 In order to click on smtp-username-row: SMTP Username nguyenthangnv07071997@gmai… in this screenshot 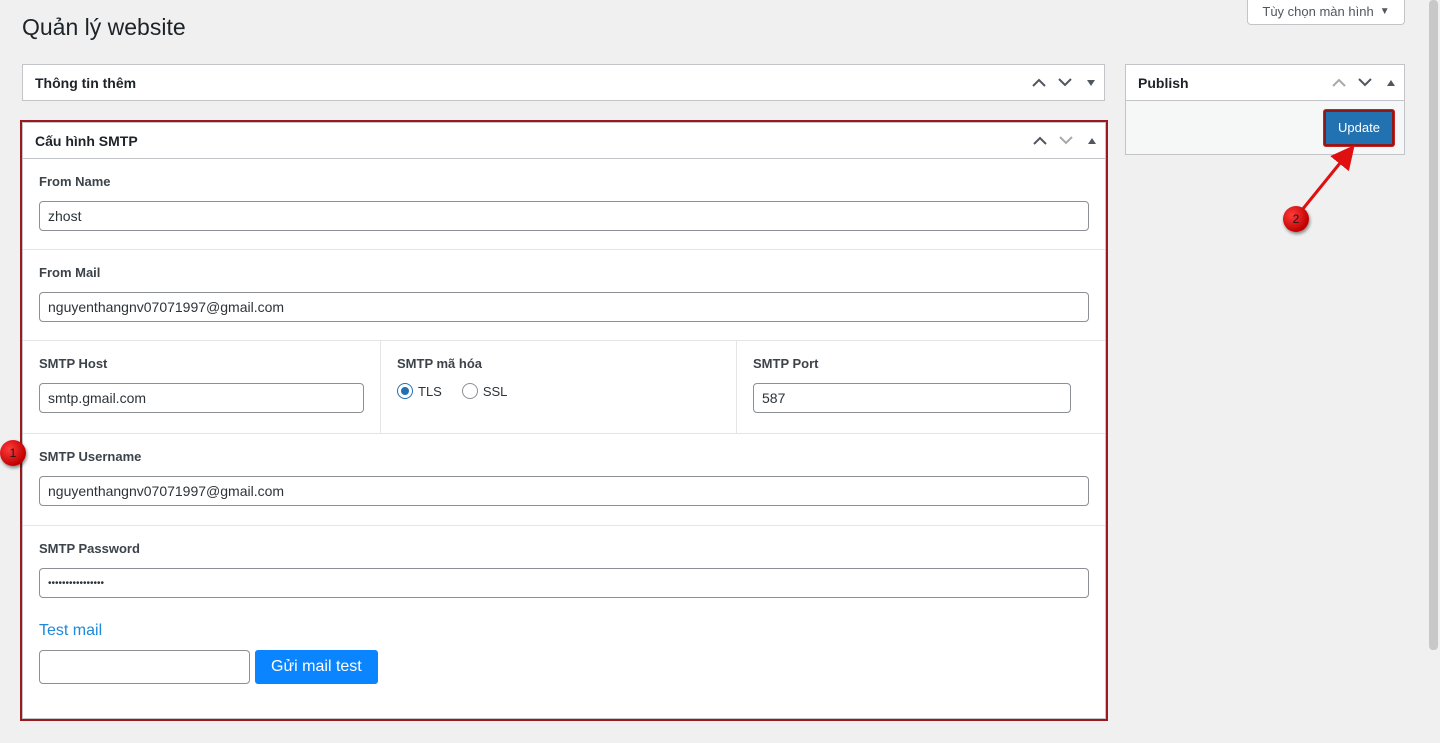, I will do `click(564, 480)`.